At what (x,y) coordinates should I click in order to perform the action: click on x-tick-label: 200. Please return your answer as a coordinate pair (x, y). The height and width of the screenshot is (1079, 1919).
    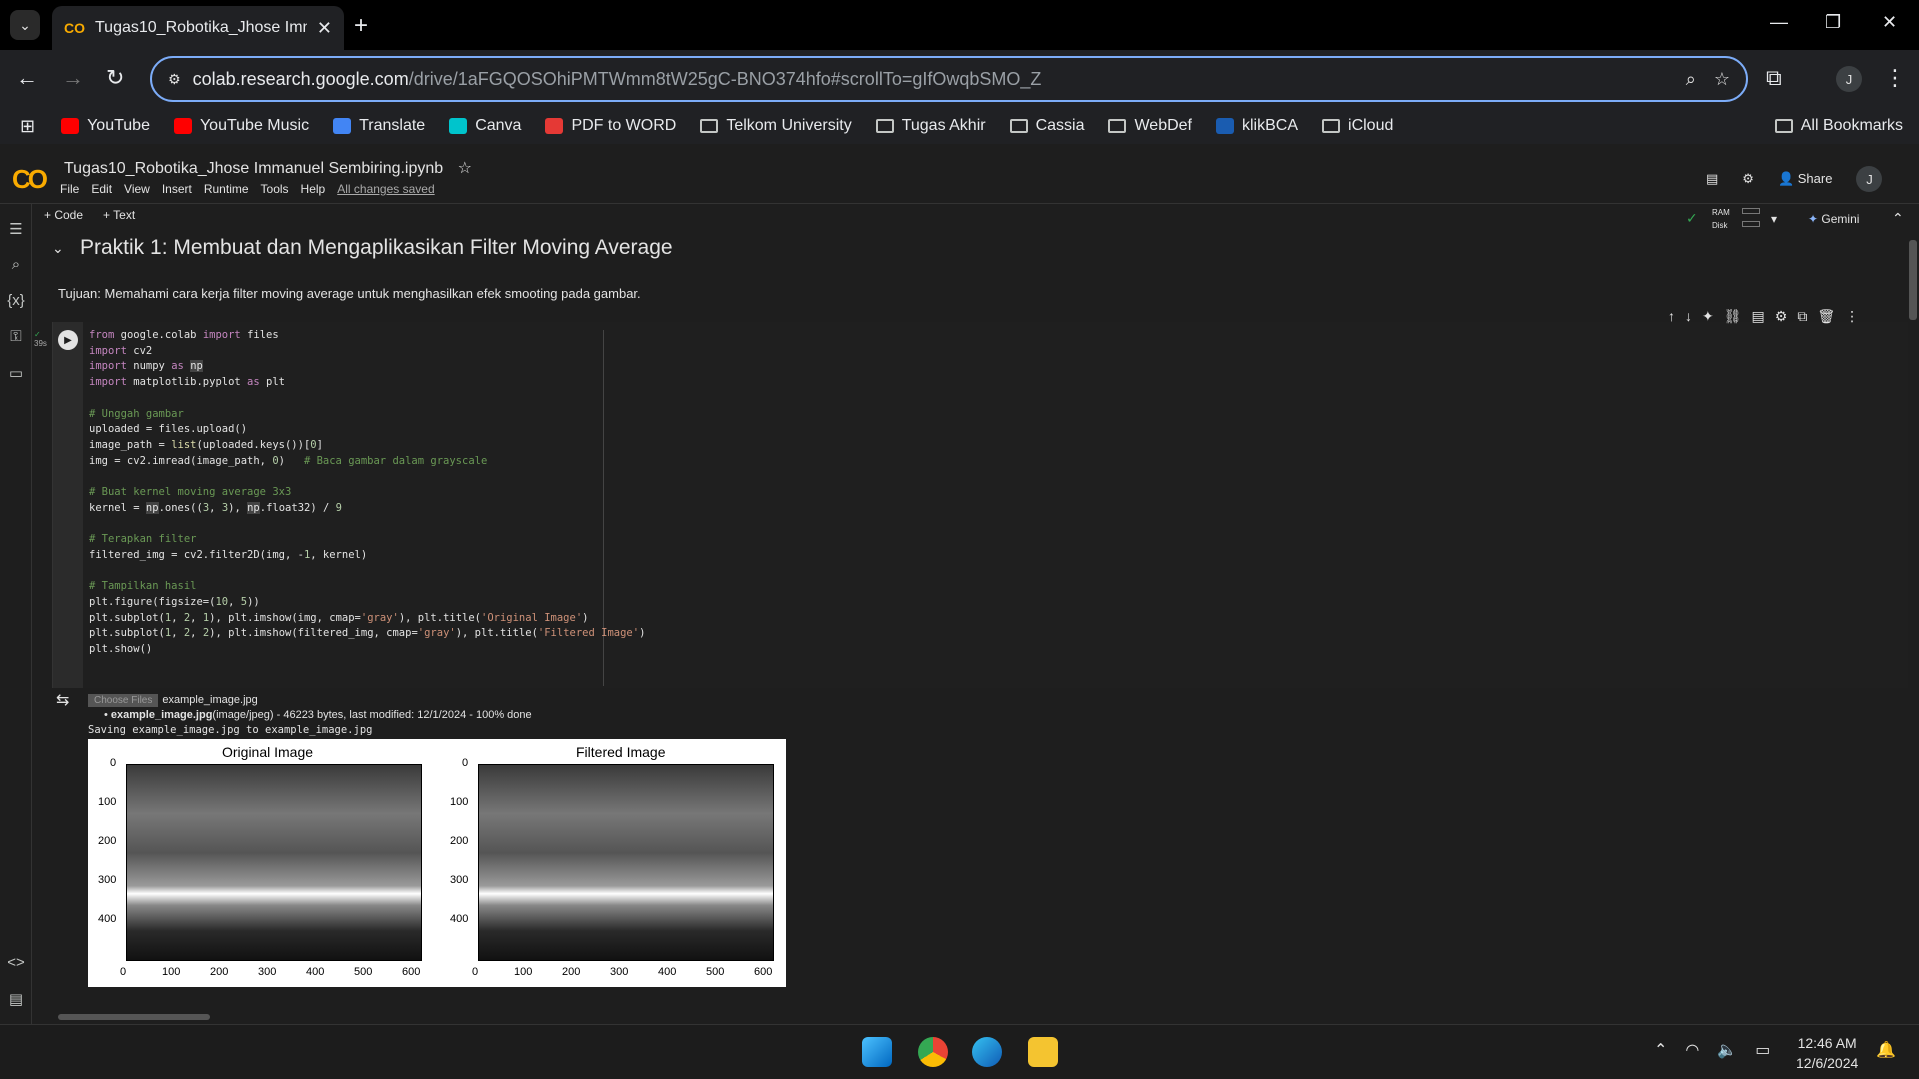
    Looking at the image, I should click on (571, 972).